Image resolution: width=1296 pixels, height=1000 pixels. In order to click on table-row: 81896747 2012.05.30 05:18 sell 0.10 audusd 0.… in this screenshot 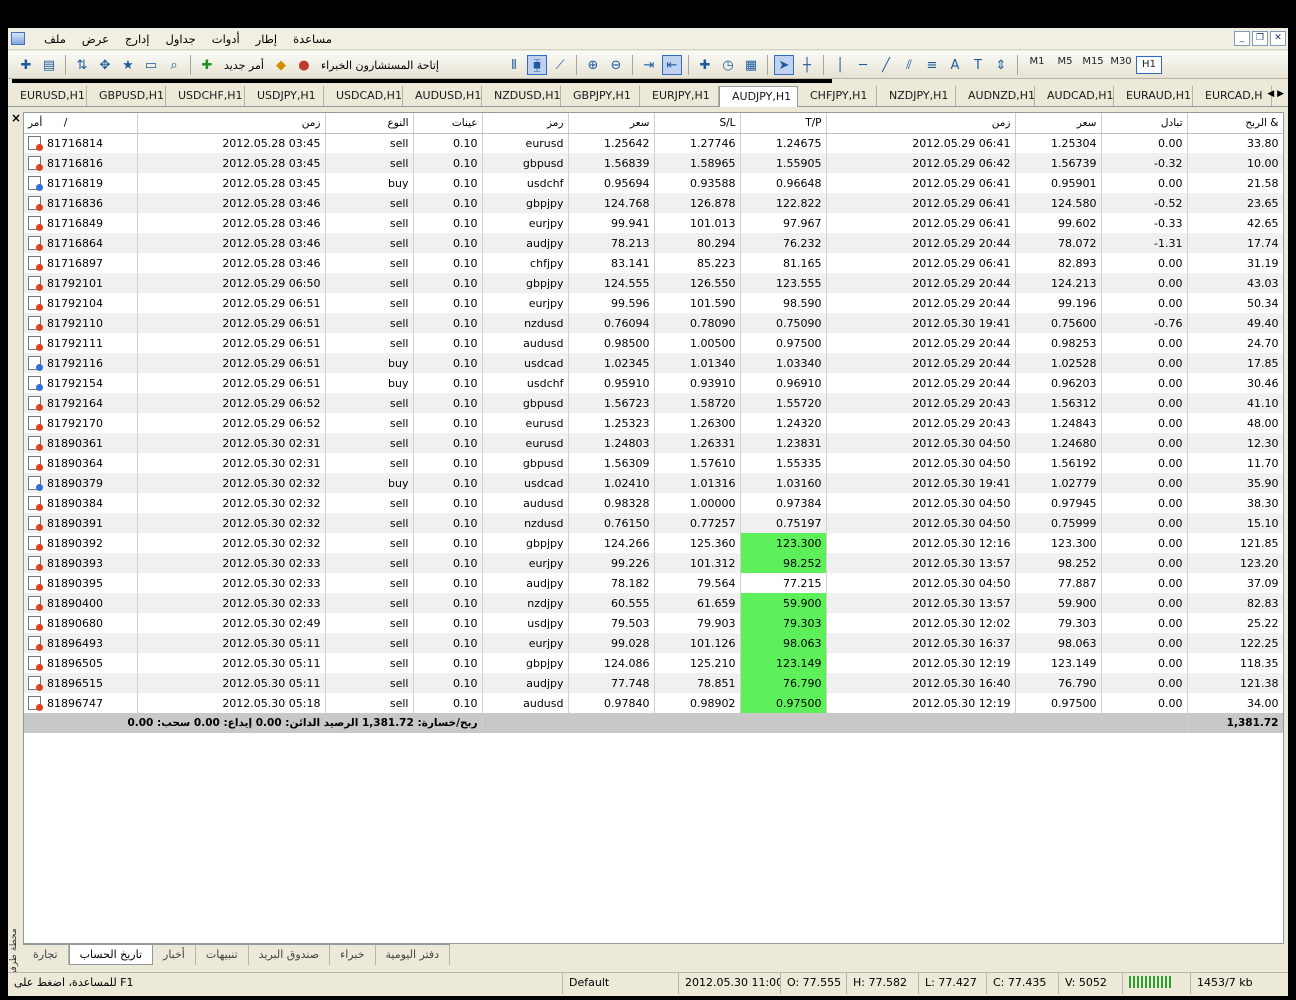, I will do `click(653, 703)`.